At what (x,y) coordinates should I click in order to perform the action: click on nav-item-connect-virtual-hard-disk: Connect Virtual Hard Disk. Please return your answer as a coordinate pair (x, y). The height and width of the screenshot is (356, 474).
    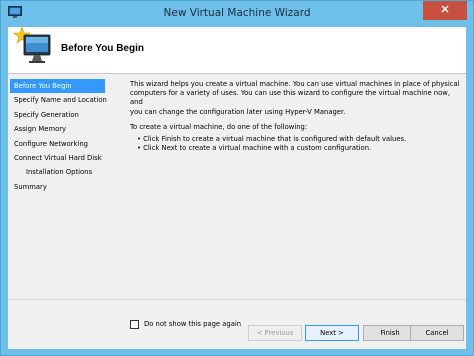
    Looking at the image, I should click on (57, 158).